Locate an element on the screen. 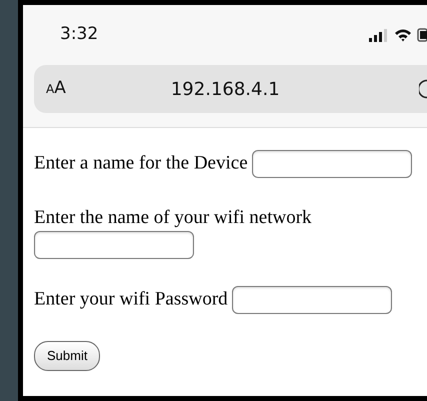  signal-icon is located at coordinates (379, 35).